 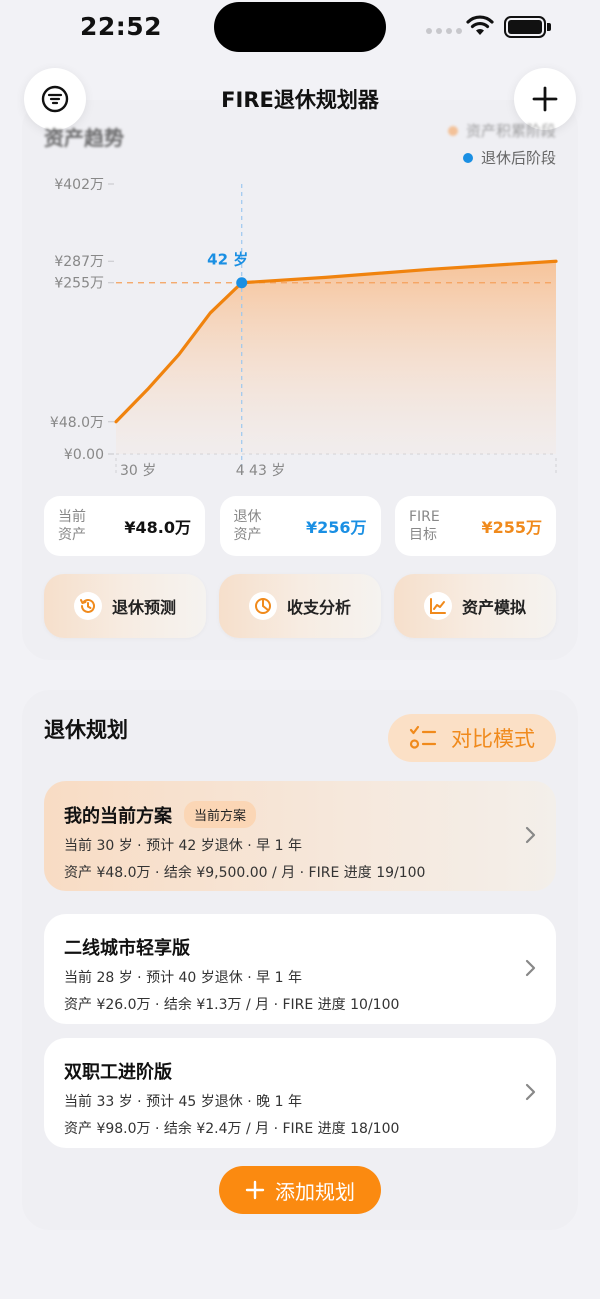 What do you see at coordinates (79, 262) in the screenshot?
I see `y-tick-label: ¥287万` at bounding box center [79, 262].